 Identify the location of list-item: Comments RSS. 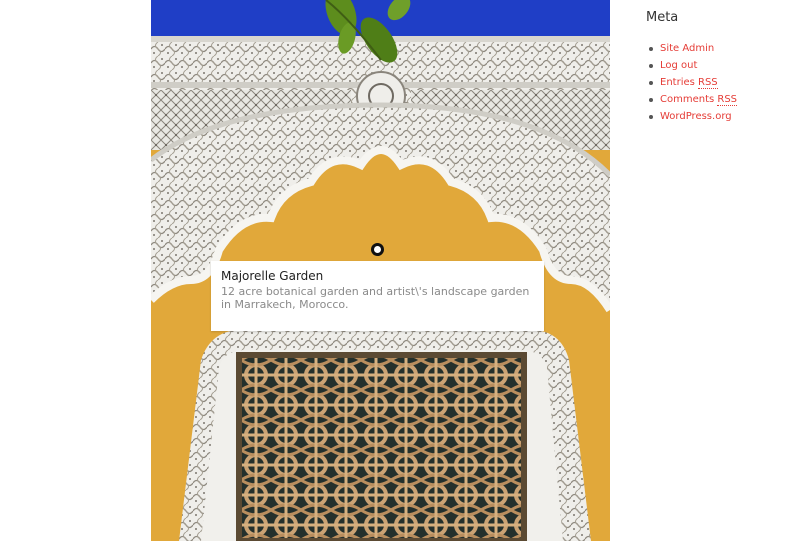
(721, 99).